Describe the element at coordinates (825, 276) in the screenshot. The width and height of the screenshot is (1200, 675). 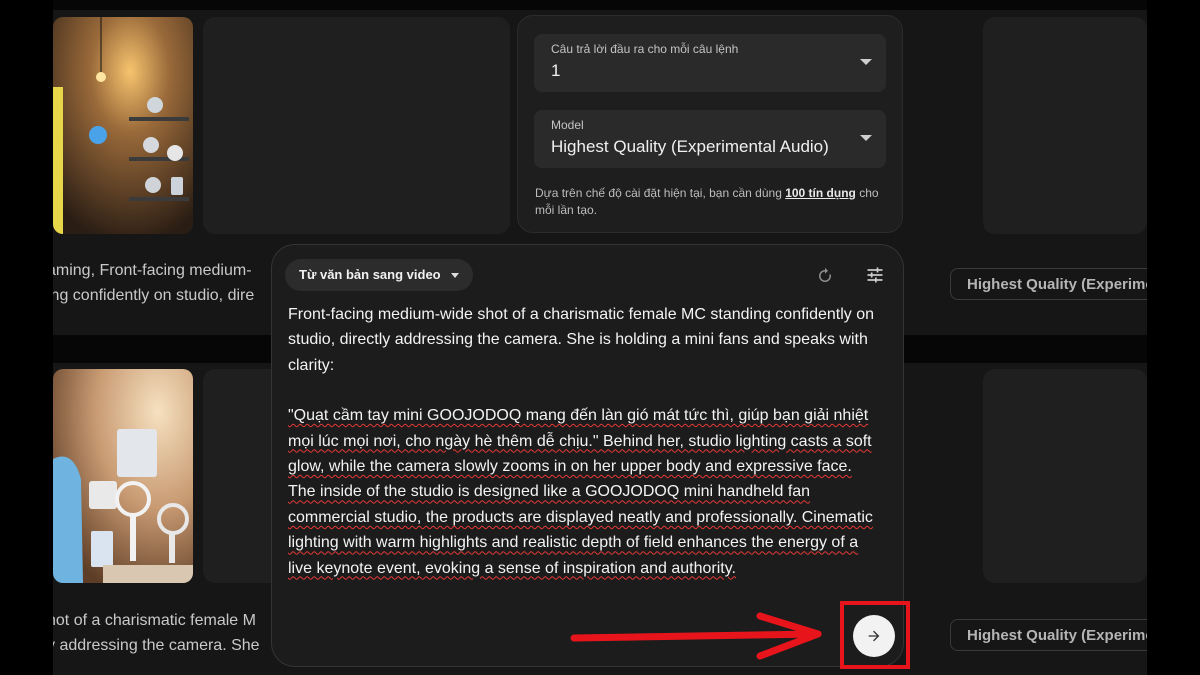
I see `refresh-icon` at that location.